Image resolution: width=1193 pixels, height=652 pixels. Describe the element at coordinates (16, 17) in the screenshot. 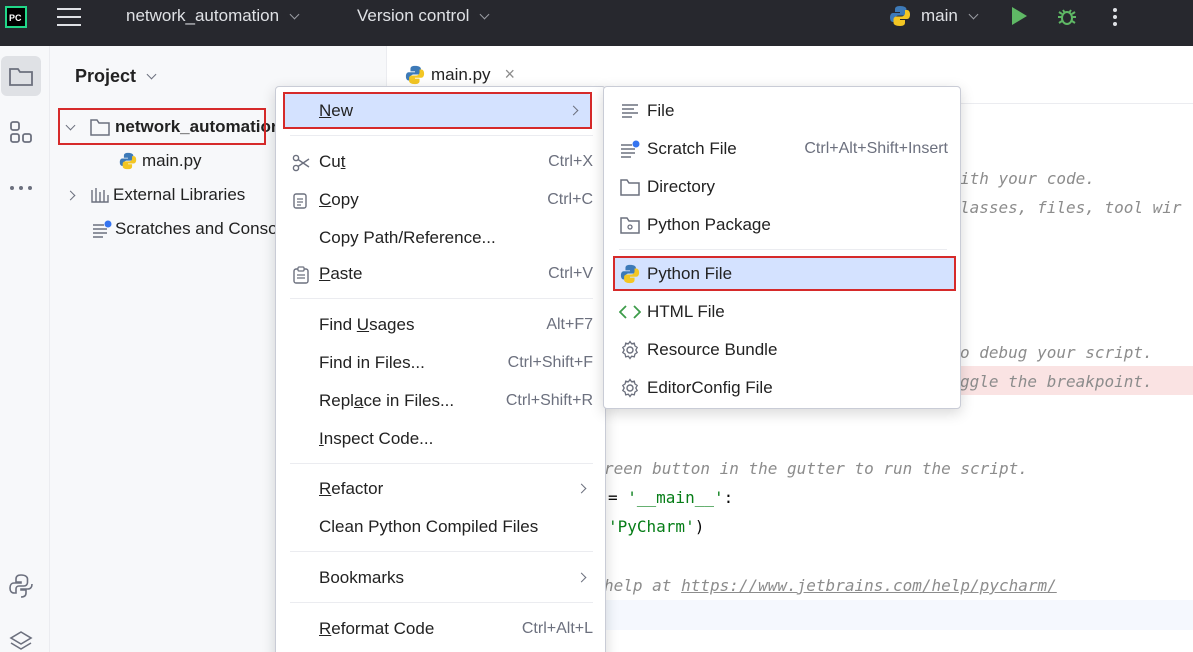

I see `pycharm-logo-icon: PC` at that location.